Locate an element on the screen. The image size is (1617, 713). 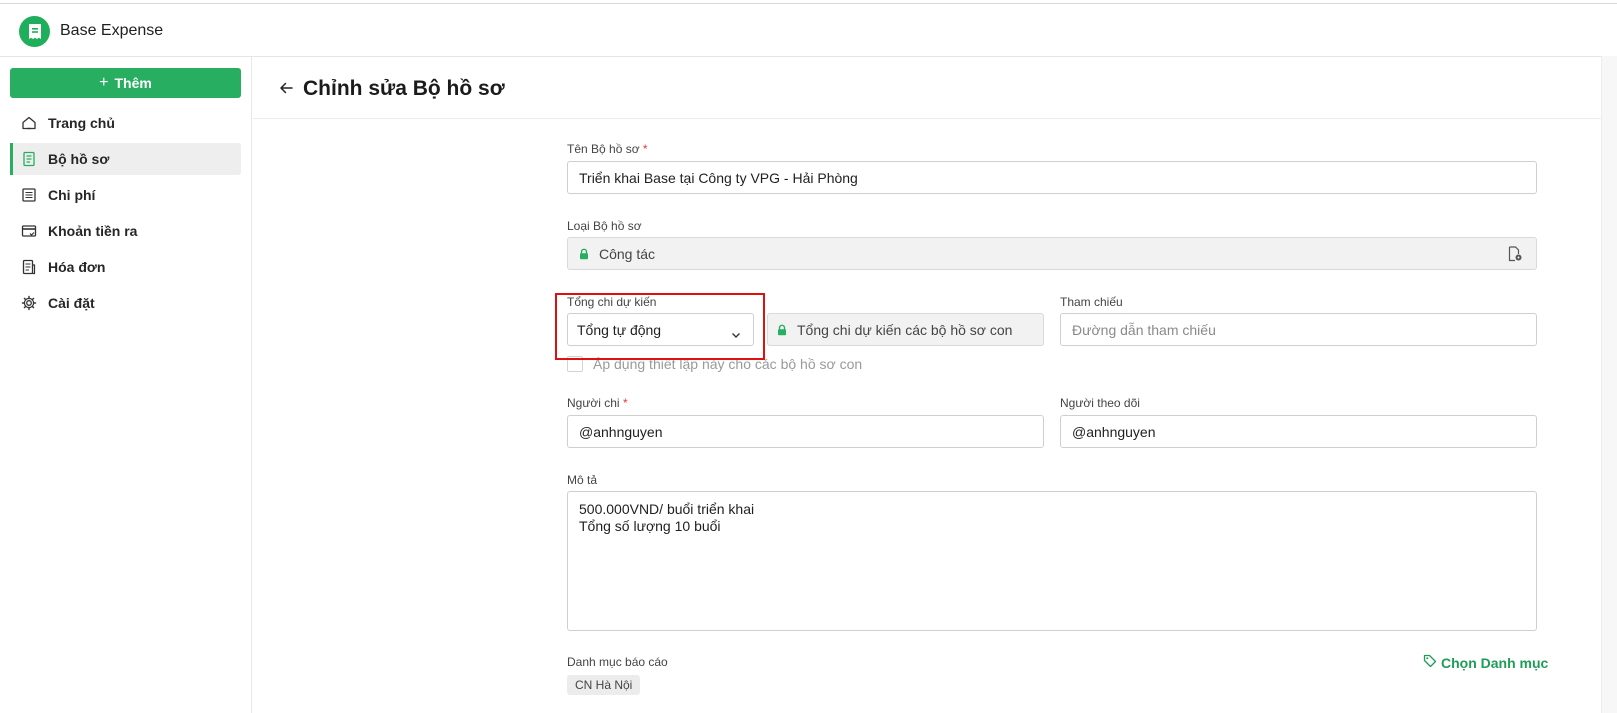
sidebar-item-label: Trang chủ is located at coordinates (81, 123).